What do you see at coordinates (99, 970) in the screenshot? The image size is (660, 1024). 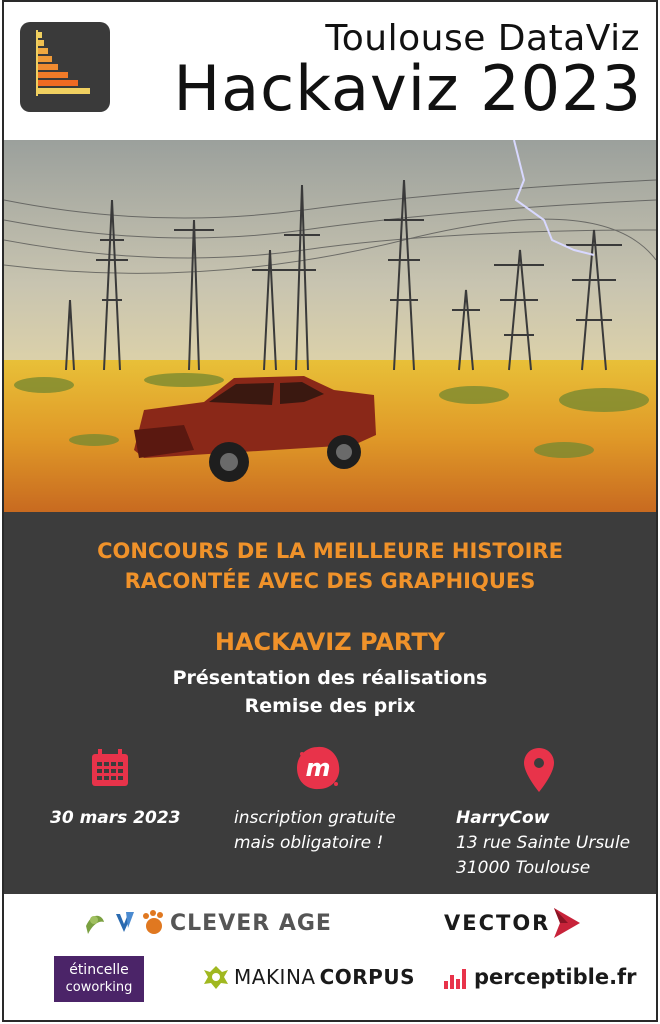 I see `etincelle-name: étincelle` at bounding box center [99, 970].